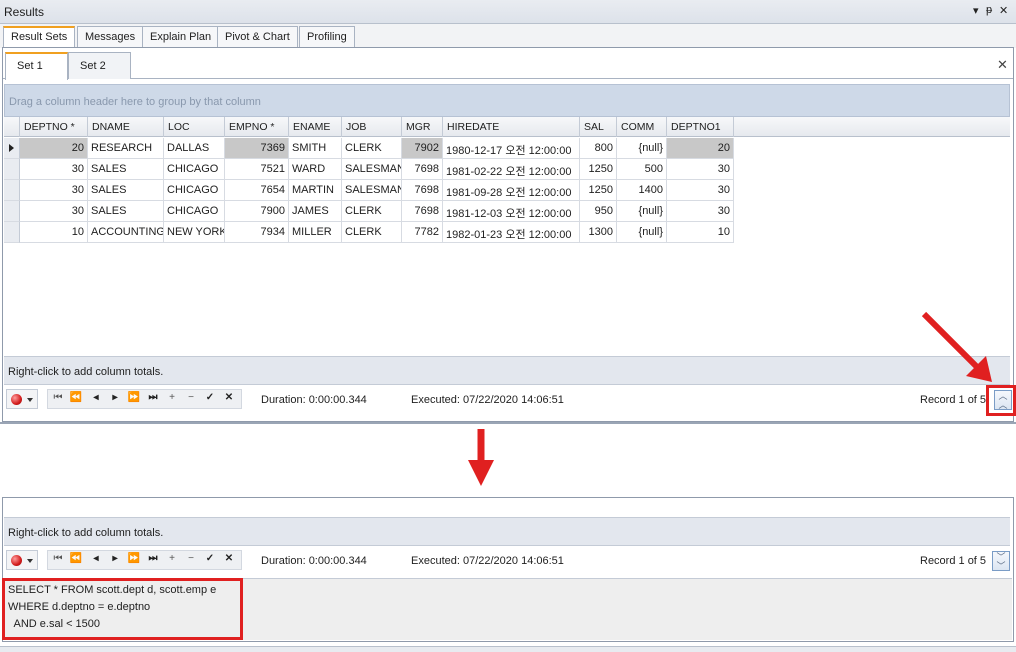 Image resolution: width=1016 pixels, height=652 pixels. What do you see at coordinates (22, 399) in the screenshot?
I see `record-button` at bounding box center [22, 399].